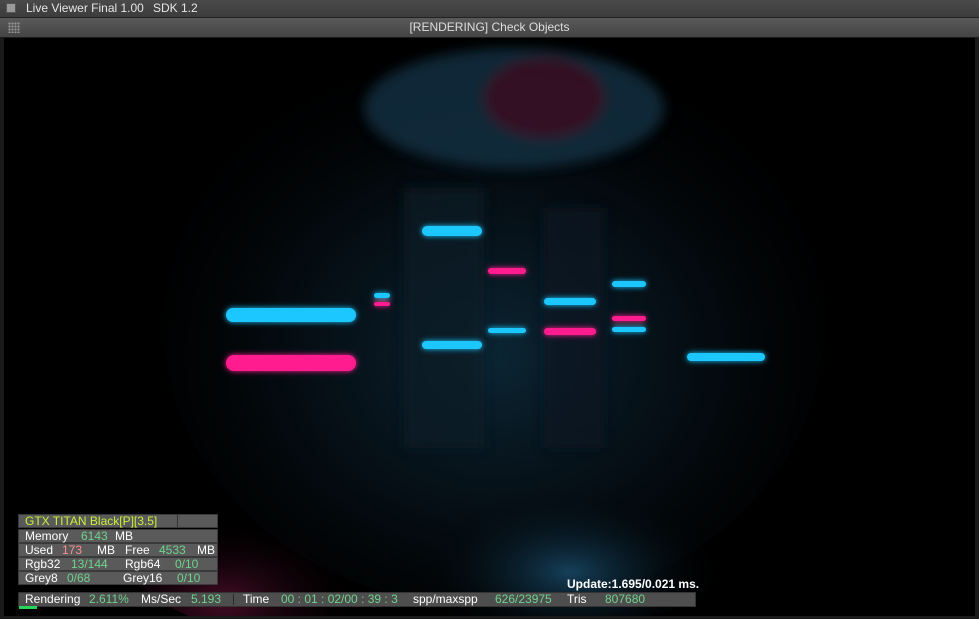 The height and width of the screenshot is (619, 979). What do you see at coordinates (172, 550) in the screenshot?
I see `free-value: 4533` at bounding box center [172, 550].